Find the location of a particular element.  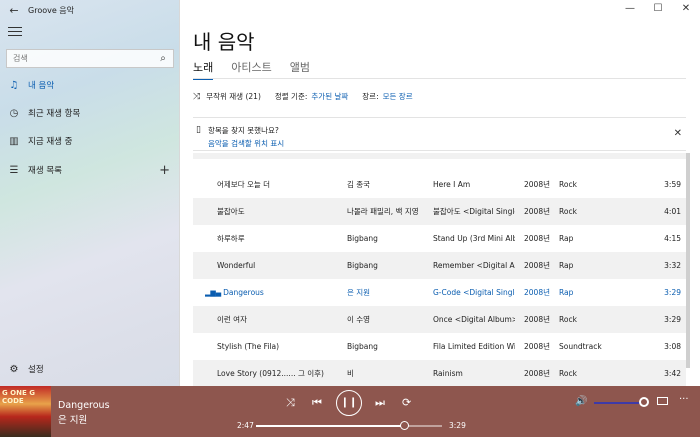

song-album: 불잡아도 <Digital Single> is located at coordinates (474, 211).